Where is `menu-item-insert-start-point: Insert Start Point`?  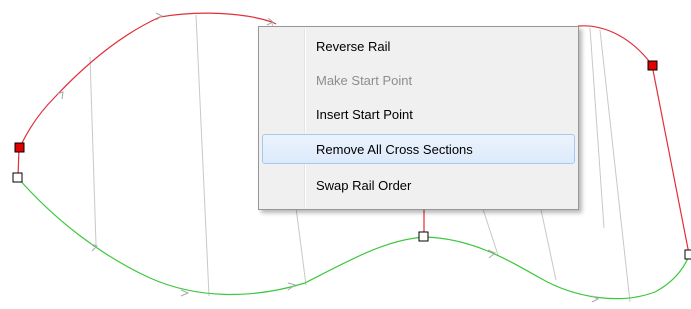
menu-item-insert-start-point: Insert Start Point is located at coordinates (418, 114).